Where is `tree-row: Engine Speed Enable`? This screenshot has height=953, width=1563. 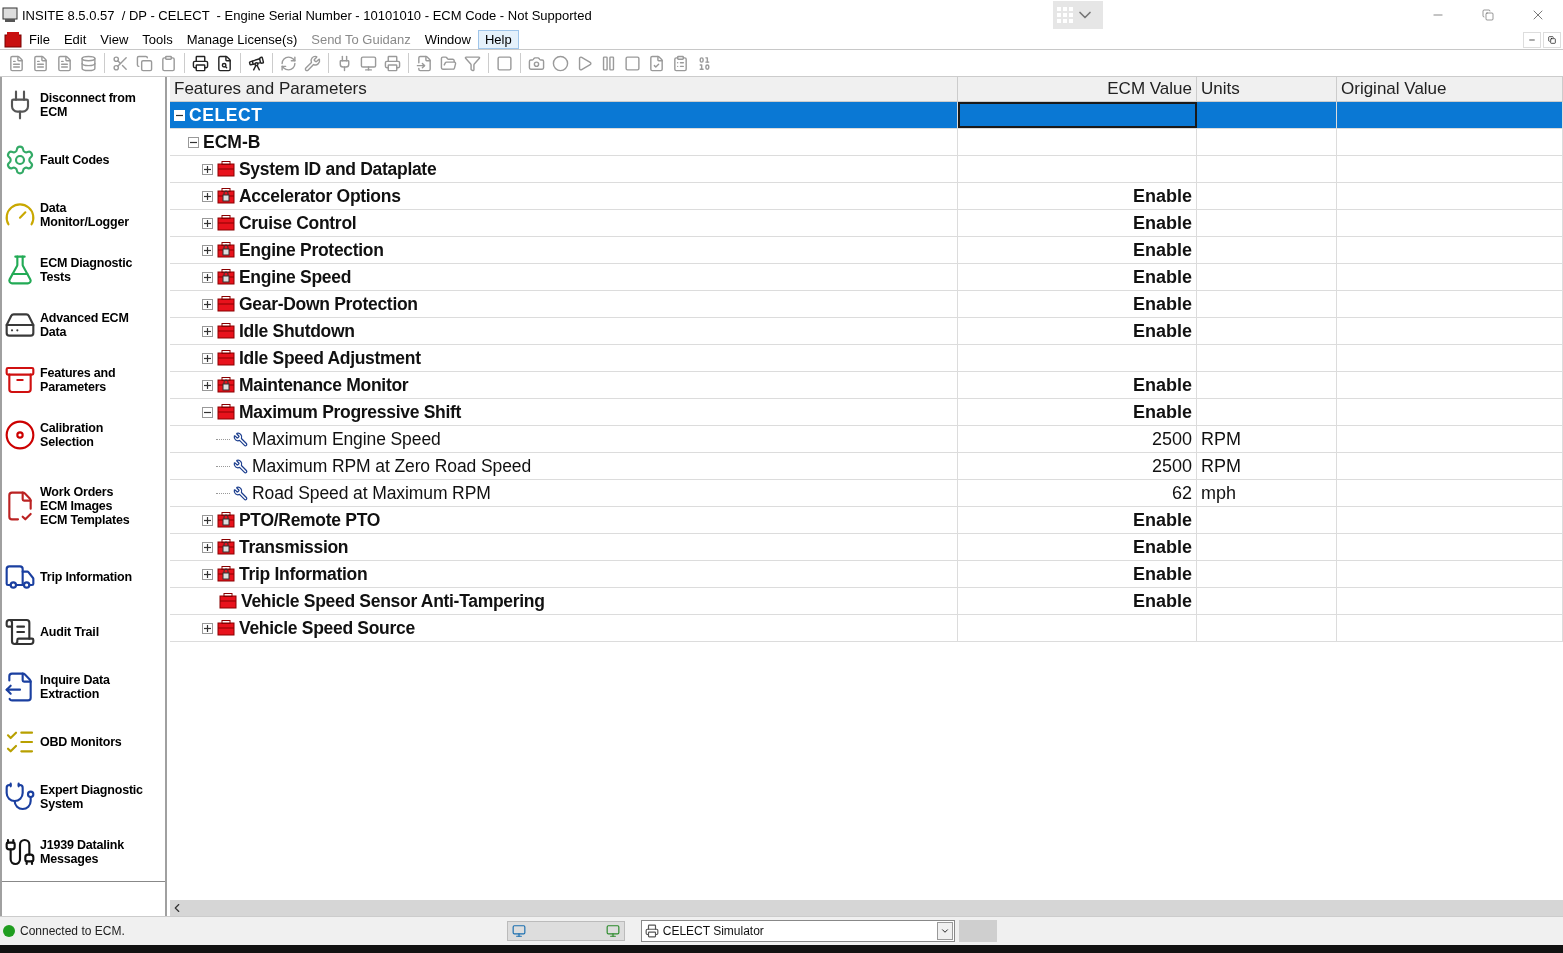 tree-row: Engine Speed Enable is located at coordinates (866, 277).